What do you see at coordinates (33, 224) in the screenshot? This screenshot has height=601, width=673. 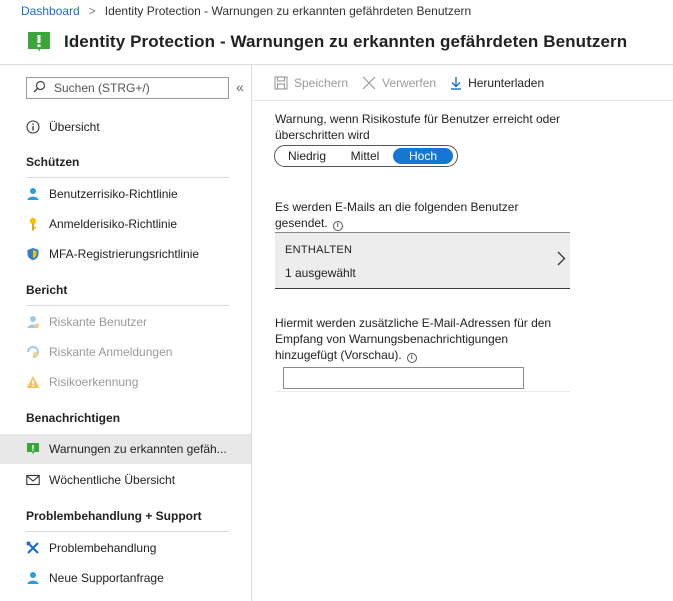 I see `key-icon` at bounding box center [33, 224].